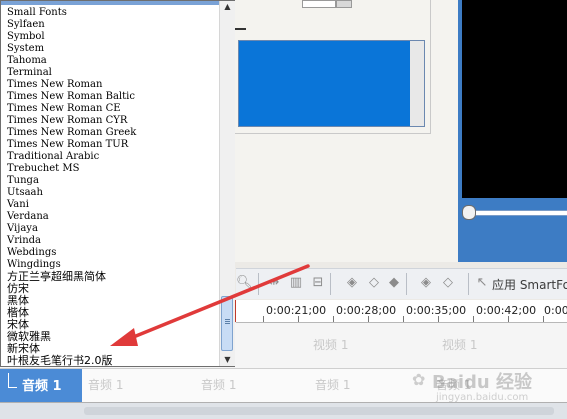 The image size is (567, 419). Describe the element at coordinates (112, 205) in the screenshot. I see `font-item: Vani` at that location.